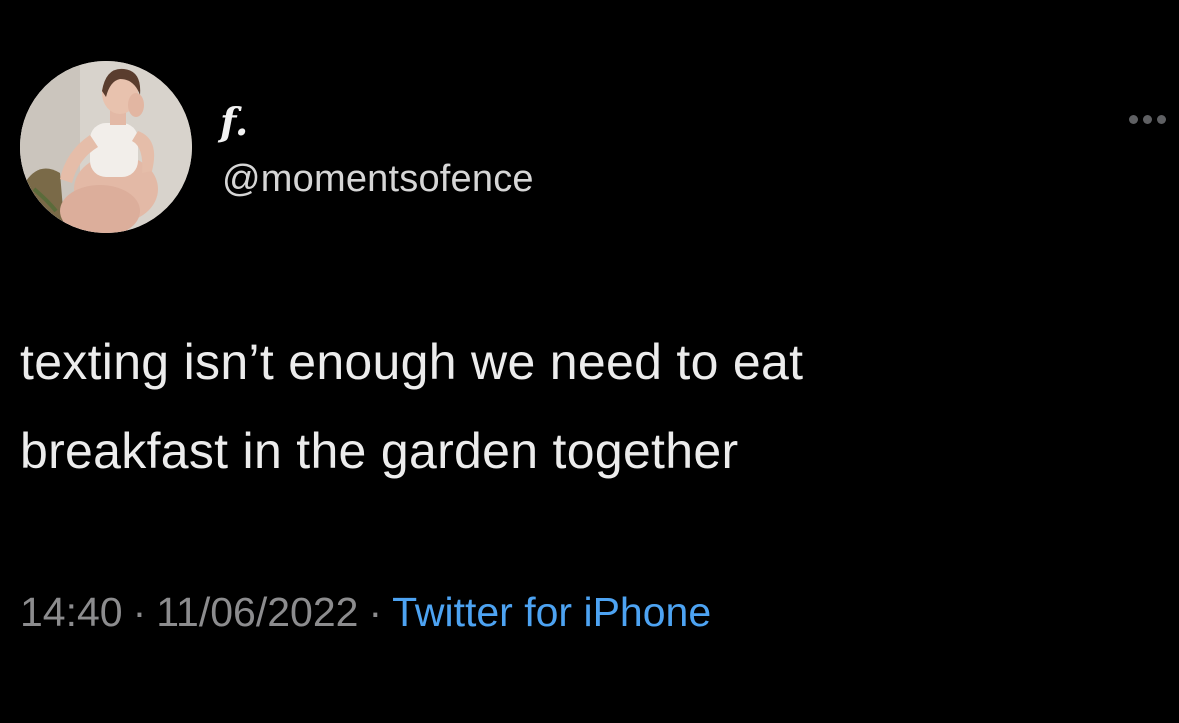 Image resolution: width=1179 pixels, height=723 pixels. I want to click on tweet-metadata: 14:40 · 11/06/2022 · Twitter for iPhone, so click(365, 612).